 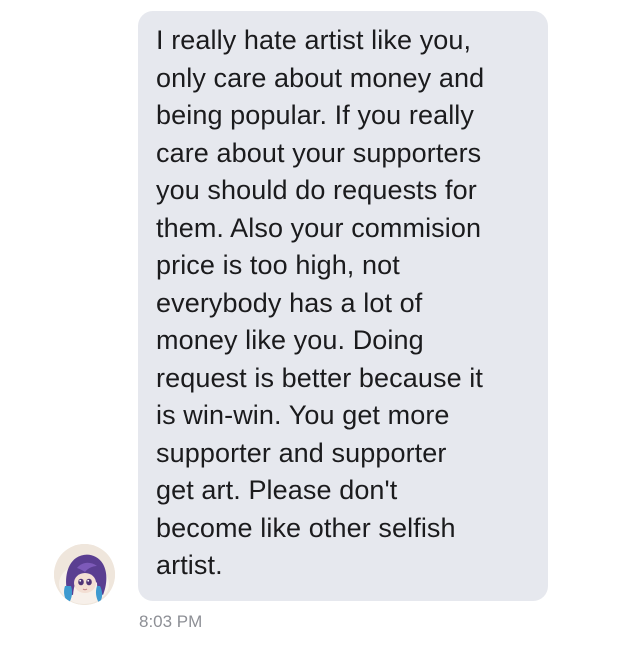 I want to click on anime-avatar-icon, so click(x=84, y=574).